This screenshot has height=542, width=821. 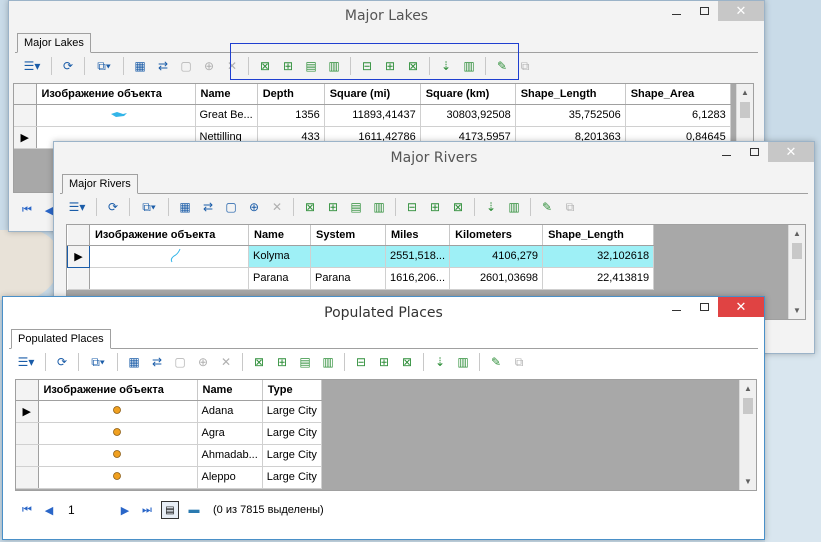 I want to click on tab-major-rivers: Major Rivers, so click(x=100, y=184).